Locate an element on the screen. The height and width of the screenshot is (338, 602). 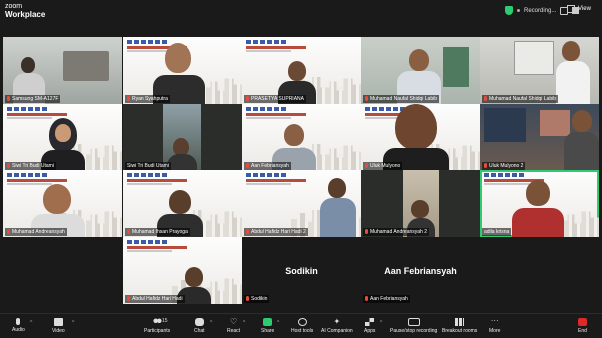
video-tile: Ryan Syahputra is located at coordinates (182, 70).